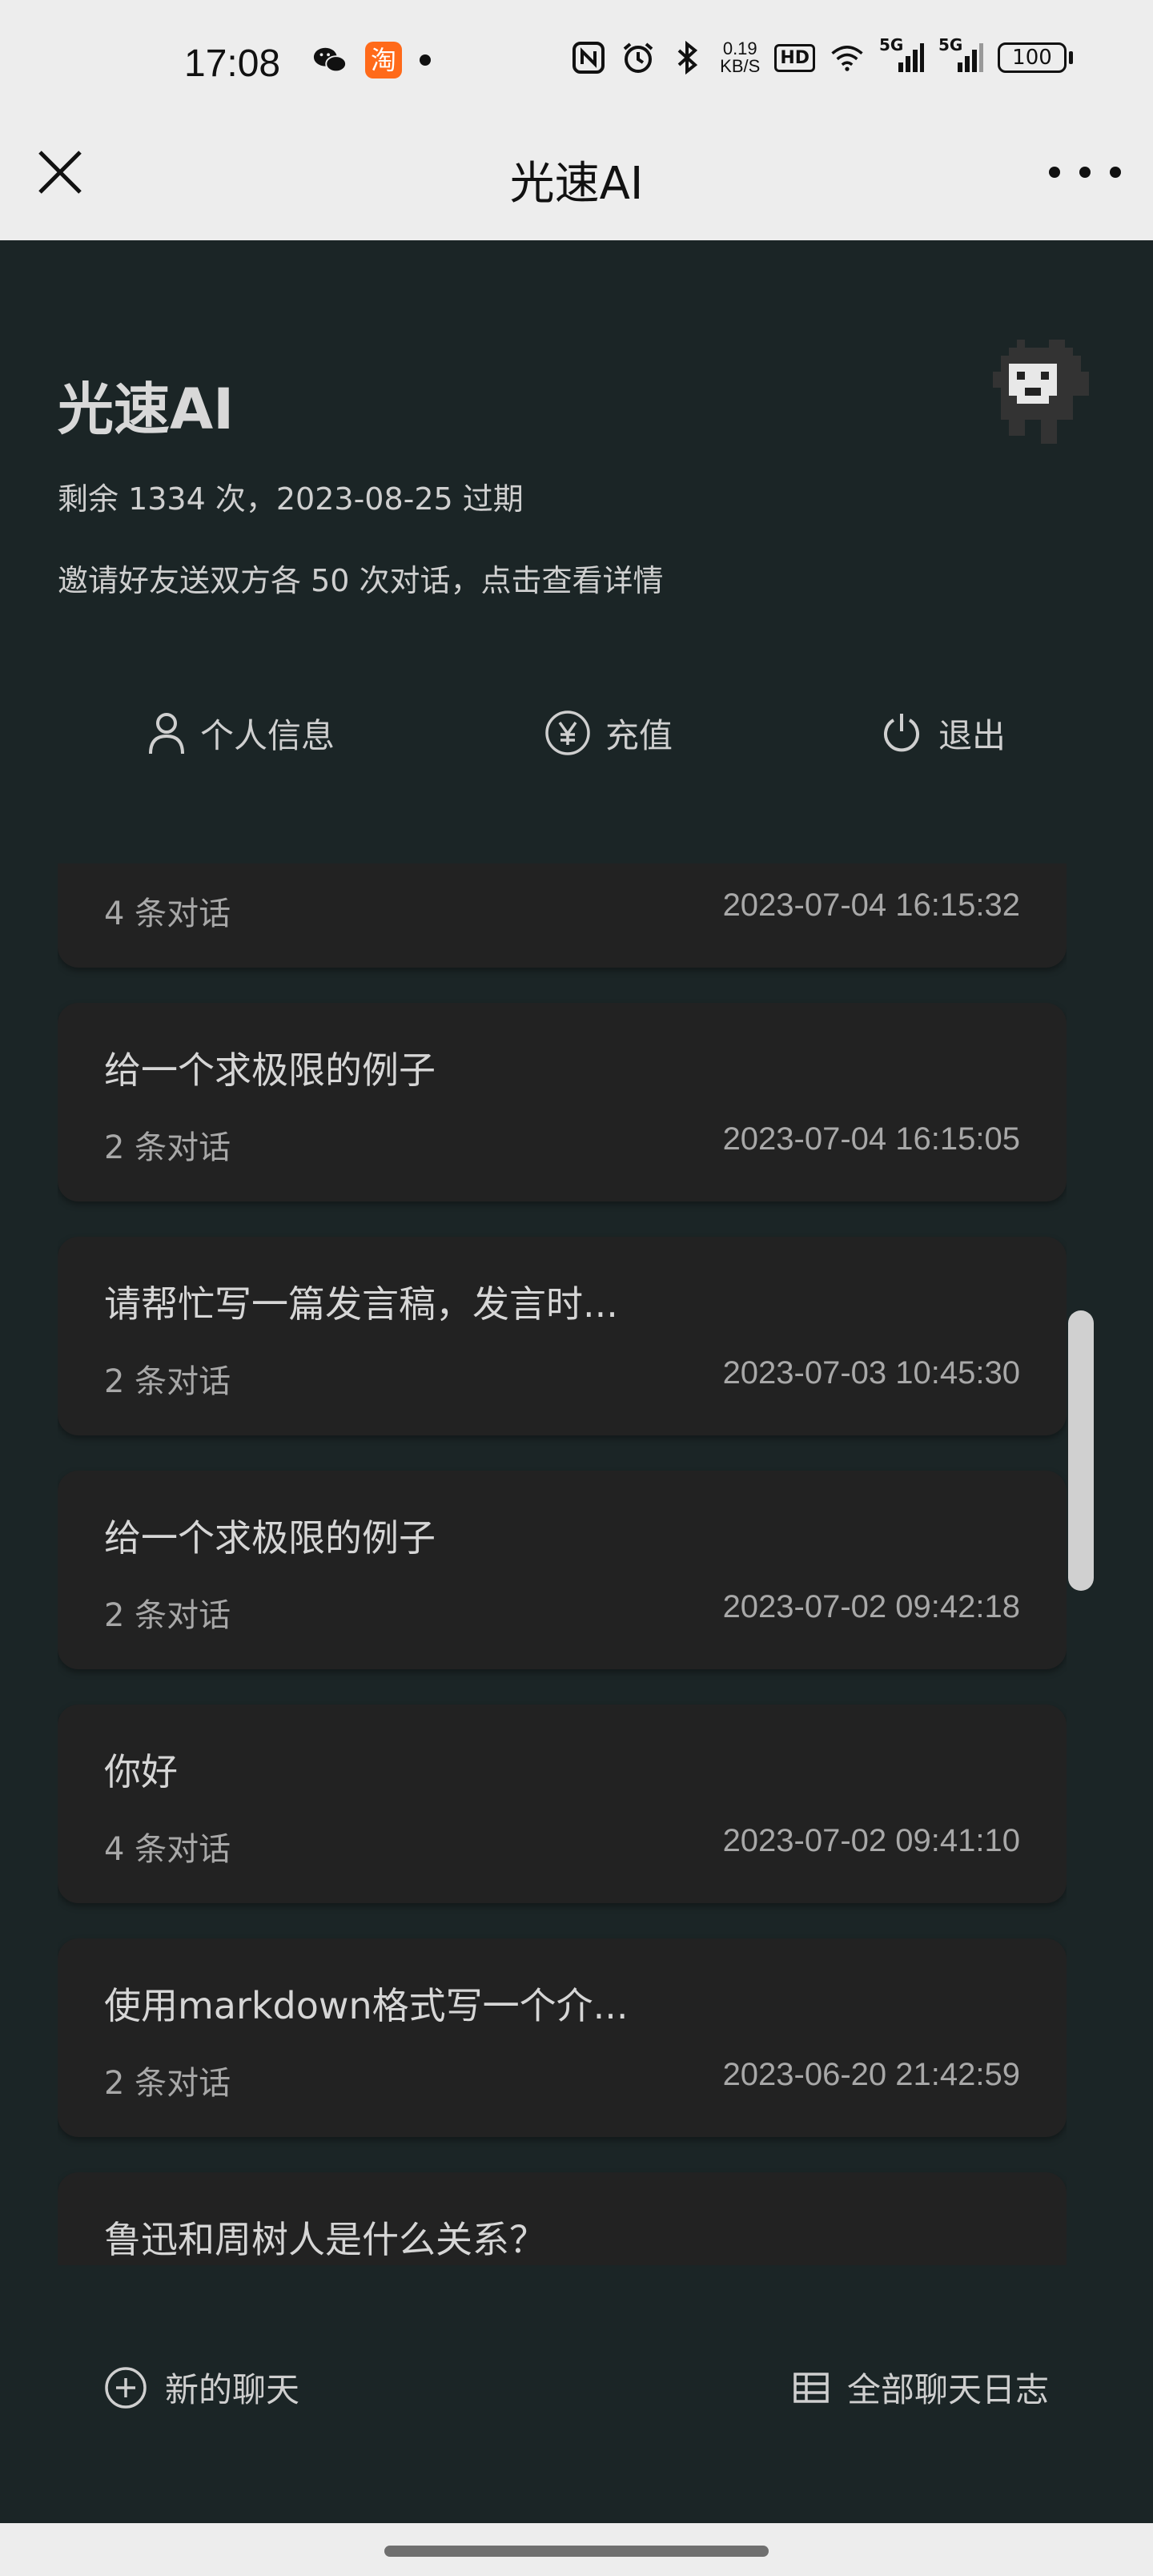 This screenshot has height=2576, width=1153. What do you see at coordinates (1085, 172) in the screenshot?
I see `more-button` at bounding box center [1085, 172].